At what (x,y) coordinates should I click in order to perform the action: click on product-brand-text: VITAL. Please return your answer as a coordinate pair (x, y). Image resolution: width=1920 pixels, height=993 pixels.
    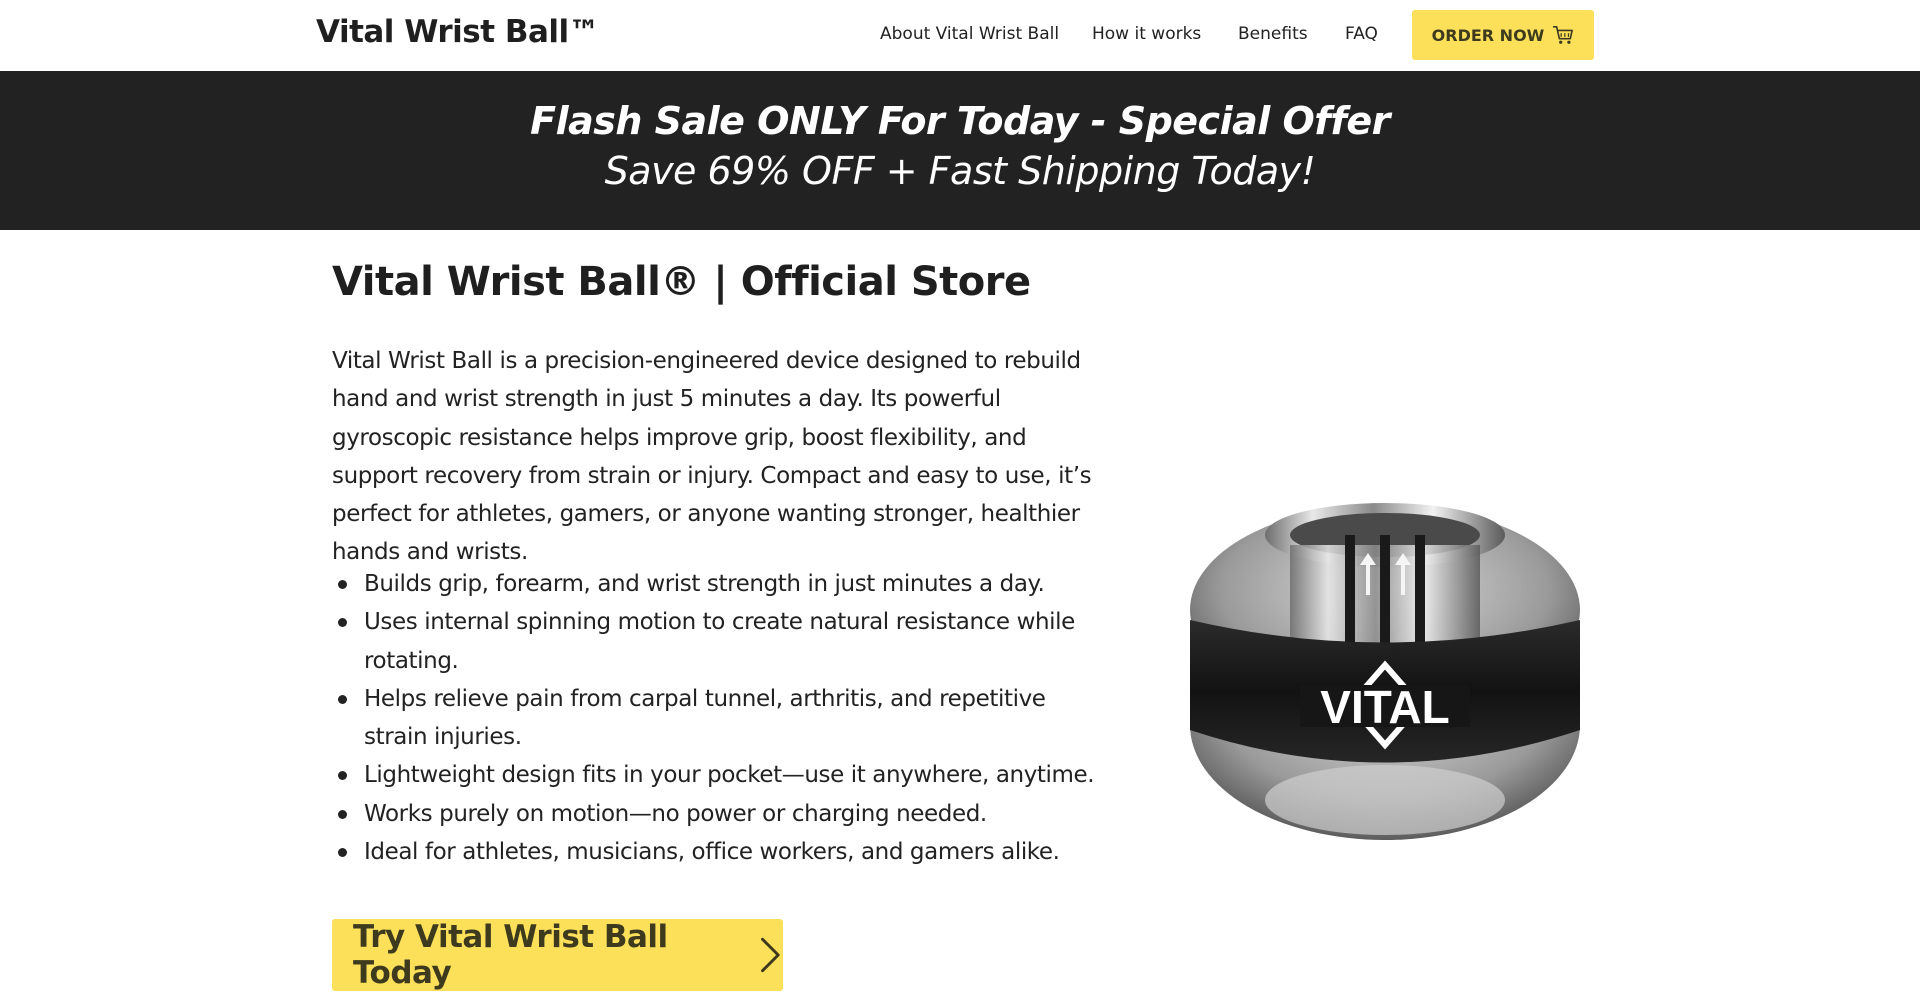
    Looking at the image, I should click on (1384, 707).